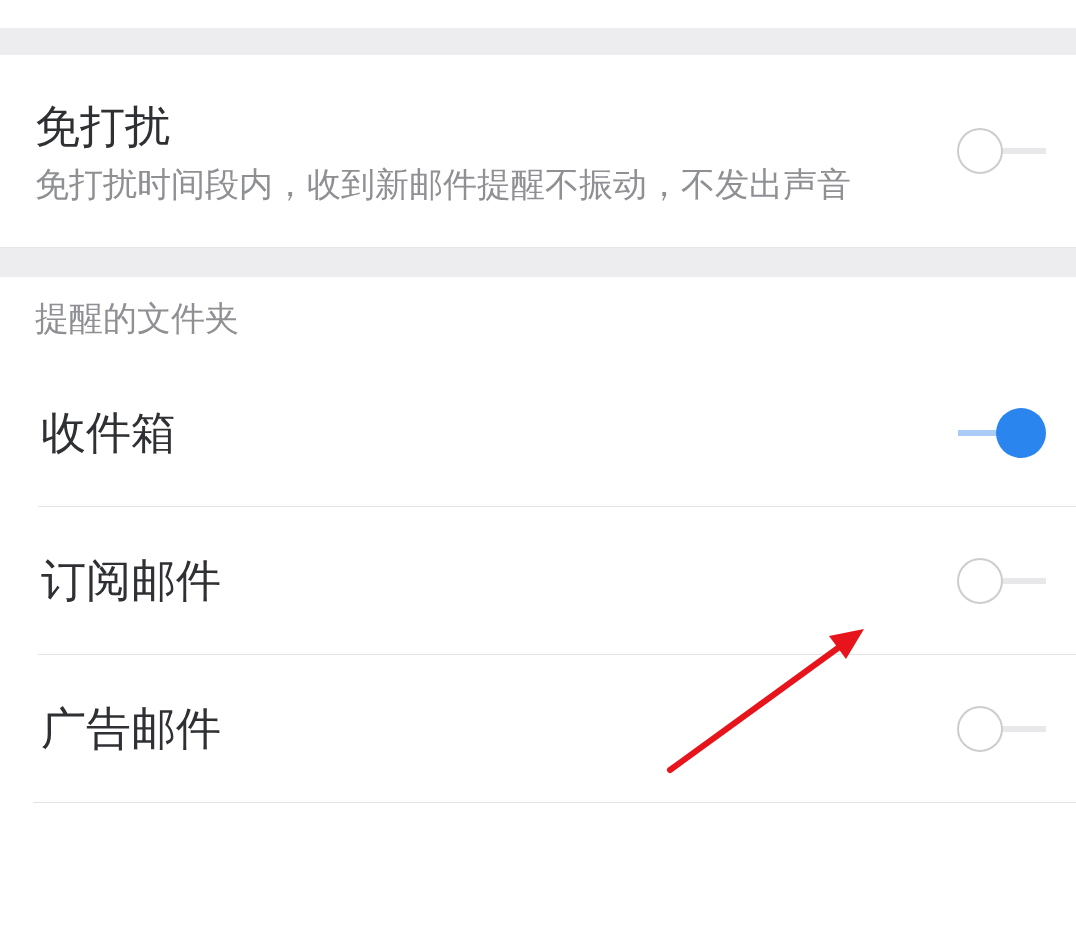  What do you see at coordinates (131, 580) in the screenshot?
I see `folder-label: 订阅邮件` at bounding box center [131, 580].